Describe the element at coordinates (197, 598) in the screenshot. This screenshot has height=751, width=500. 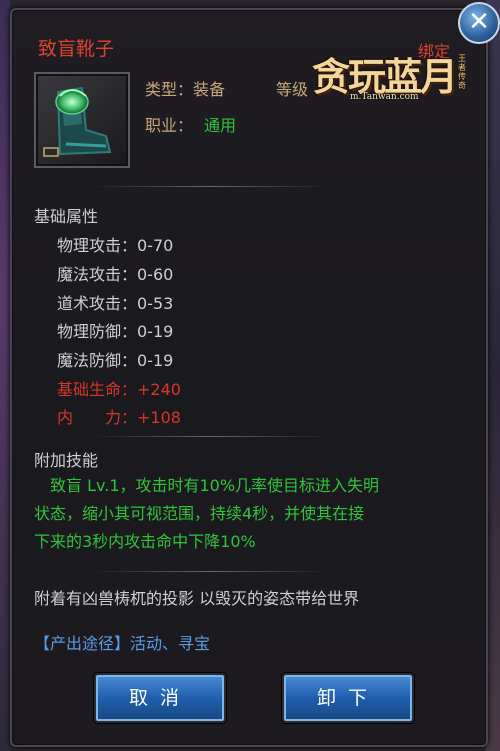
I see `flavor-text: 附着有凶兽梼杌的投影 以毁灭的姿态带给世界` at that location.